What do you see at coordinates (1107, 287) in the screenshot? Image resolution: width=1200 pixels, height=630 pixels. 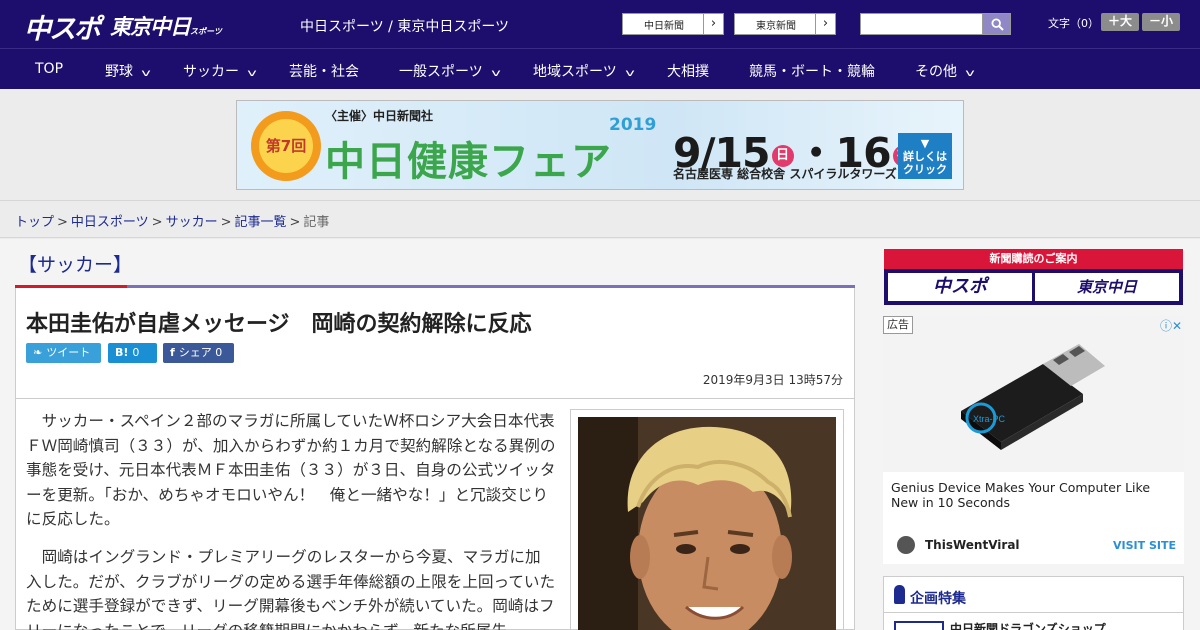 I see `tokyo-chunichi-subscribe-logo: 東京中日` at bounding box center [1107, 287].